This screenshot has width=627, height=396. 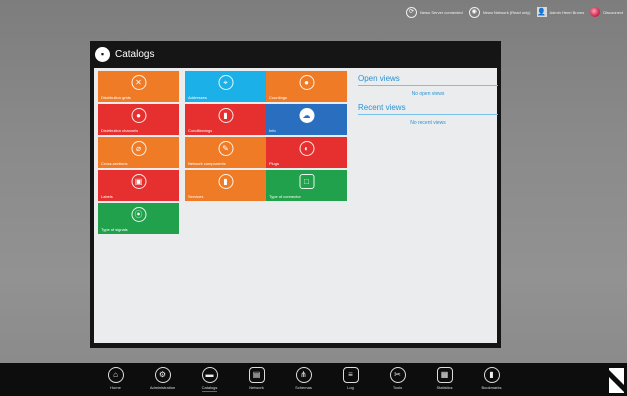 I want to click on tile-distribution-grids: ✕ Distribution grids, so click(x=138, y=86).